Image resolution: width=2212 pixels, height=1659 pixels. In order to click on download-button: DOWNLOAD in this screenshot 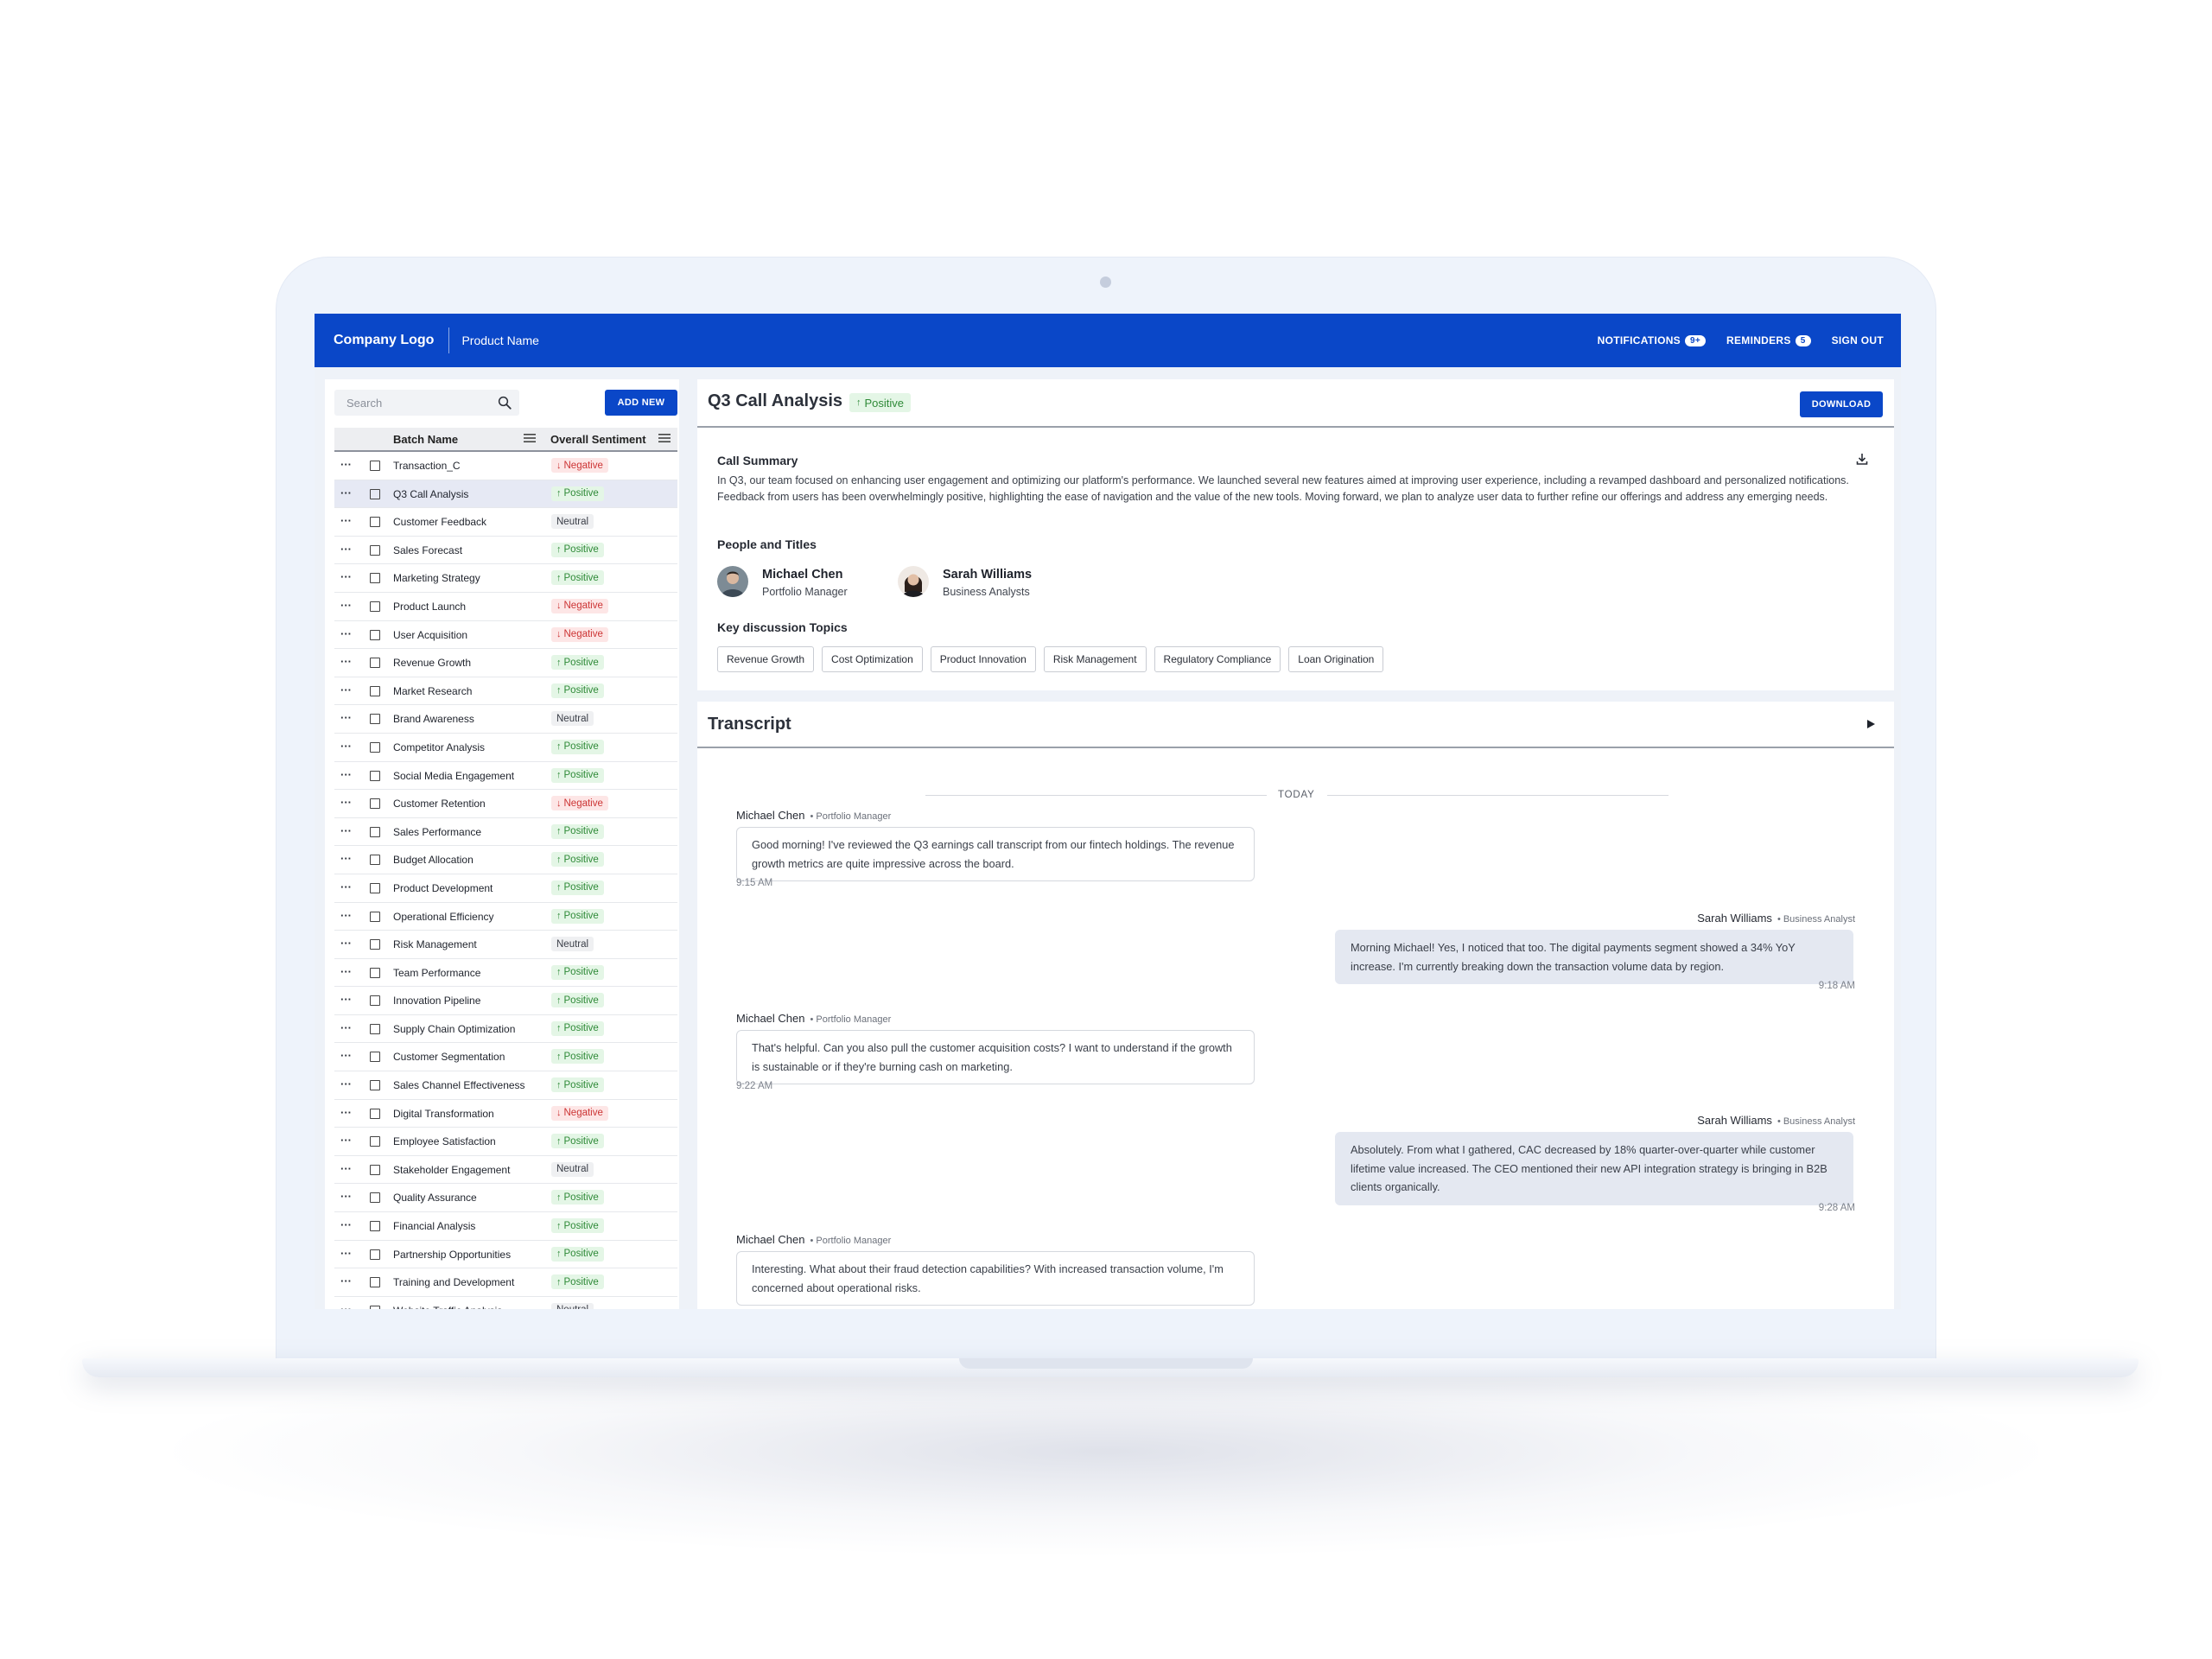, I will do `click(1841, 404)`.